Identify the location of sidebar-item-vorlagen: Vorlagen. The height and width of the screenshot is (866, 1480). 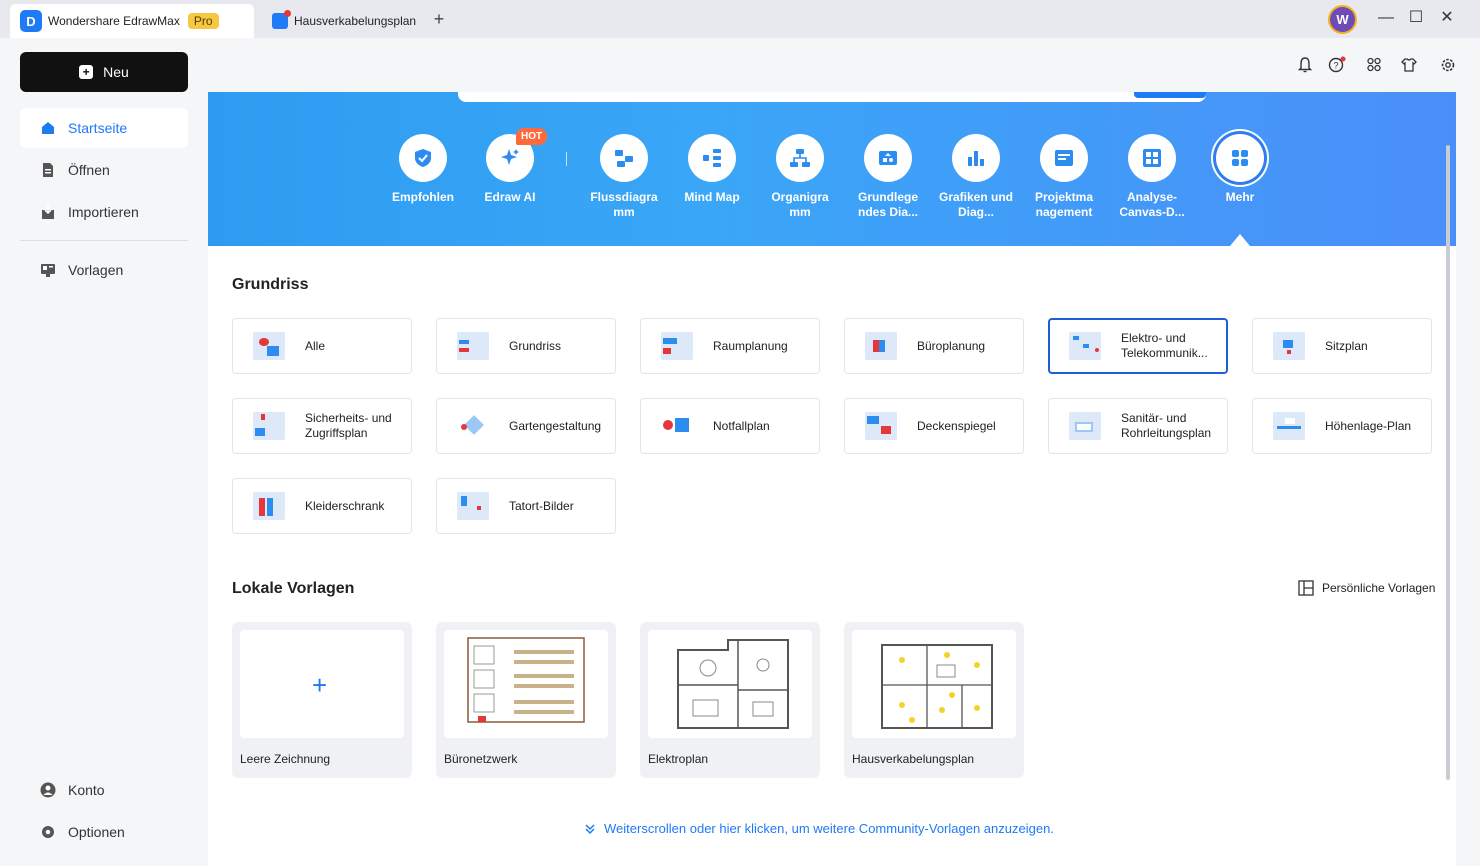
(104, 270).